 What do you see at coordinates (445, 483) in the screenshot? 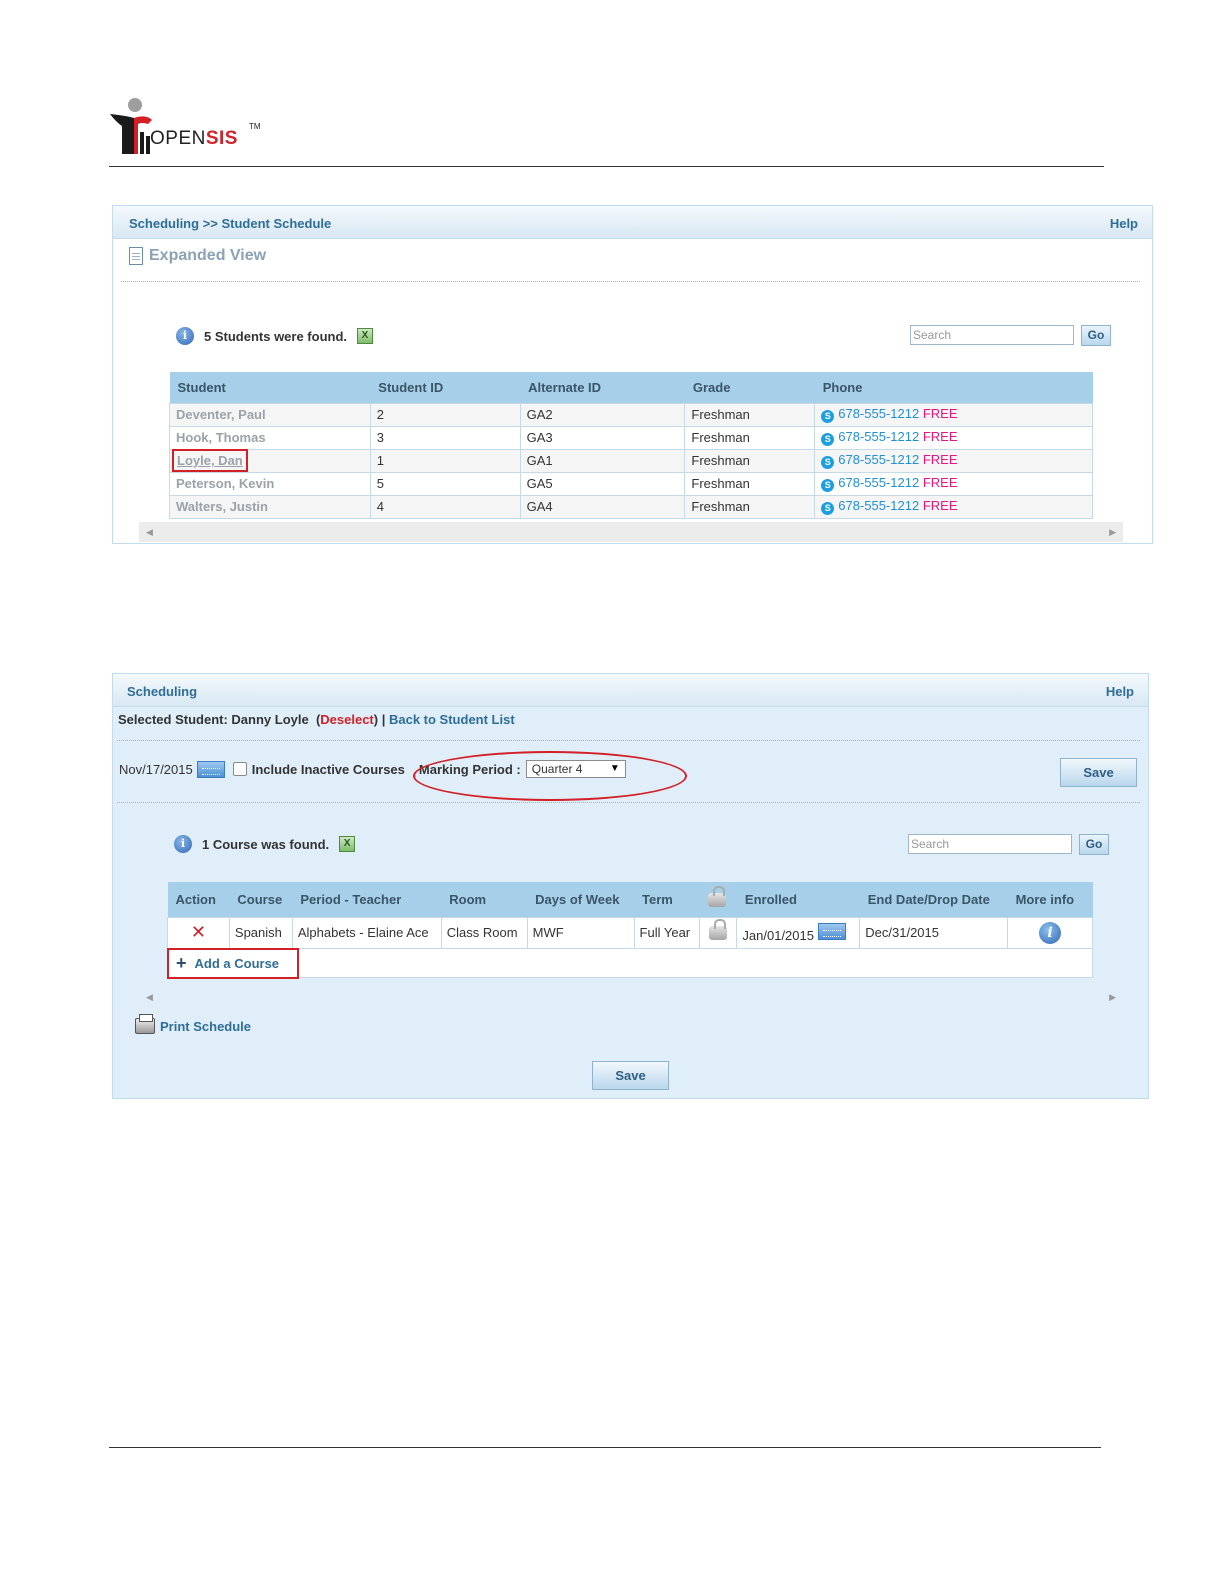
I see `student-id-cell: 5` at bounding box center [445, 483].